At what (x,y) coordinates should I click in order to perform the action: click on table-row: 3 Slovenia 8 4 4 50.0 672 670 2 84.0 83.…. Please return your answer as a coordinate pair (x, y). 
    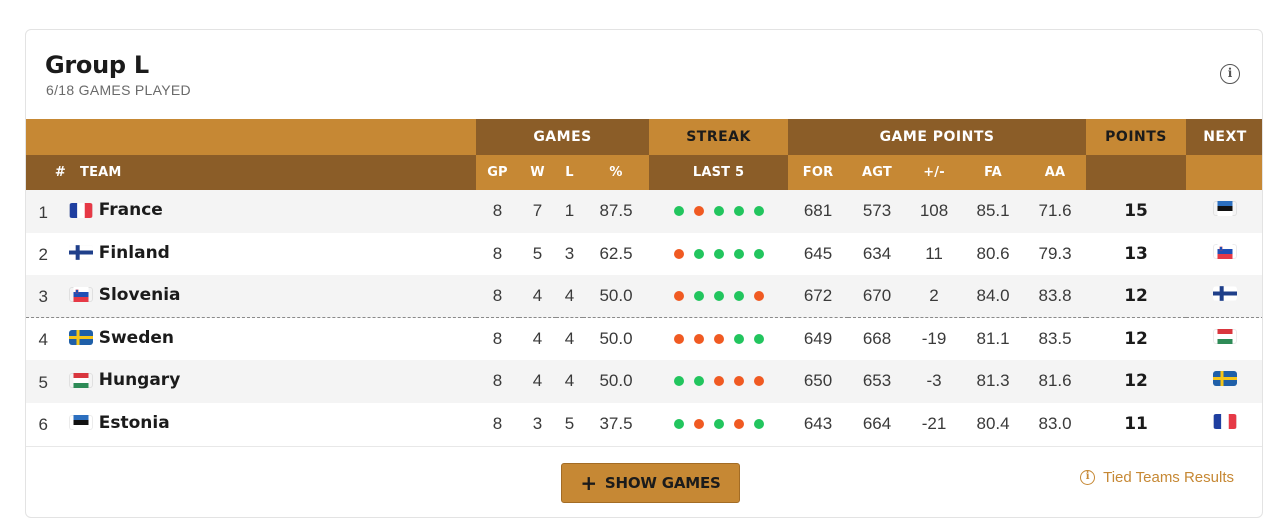
    Looking at the image, I should click on (644, 296).